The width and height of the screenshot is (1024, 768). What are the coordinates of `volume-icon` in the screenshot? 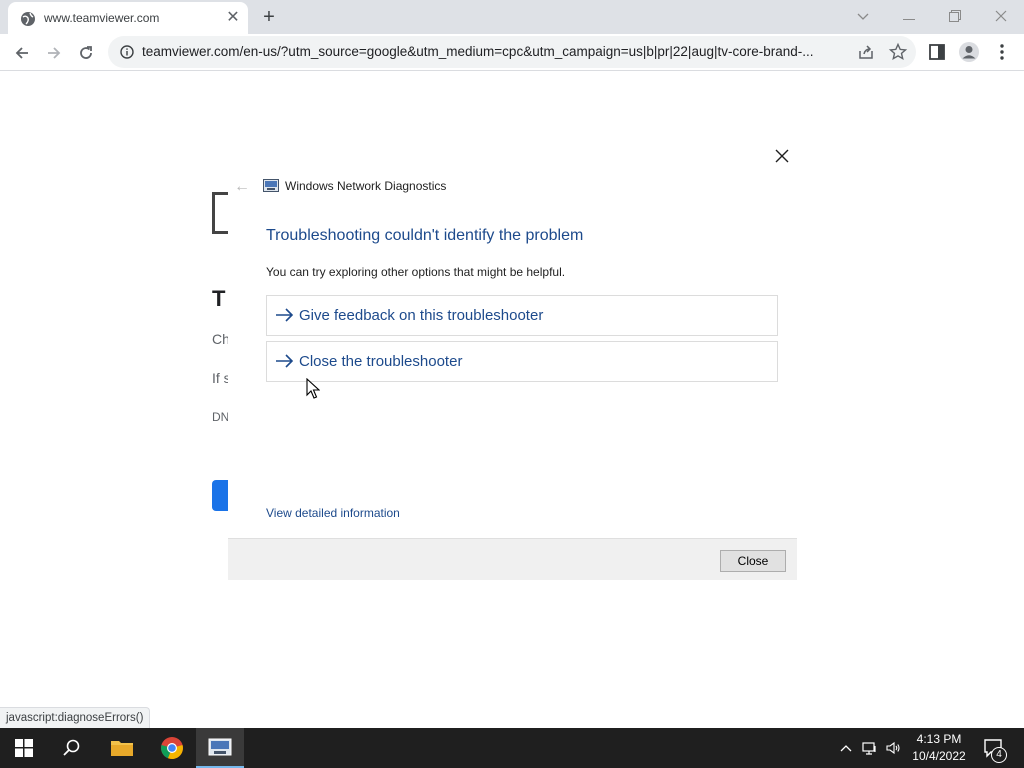 It's located at (893, 748).